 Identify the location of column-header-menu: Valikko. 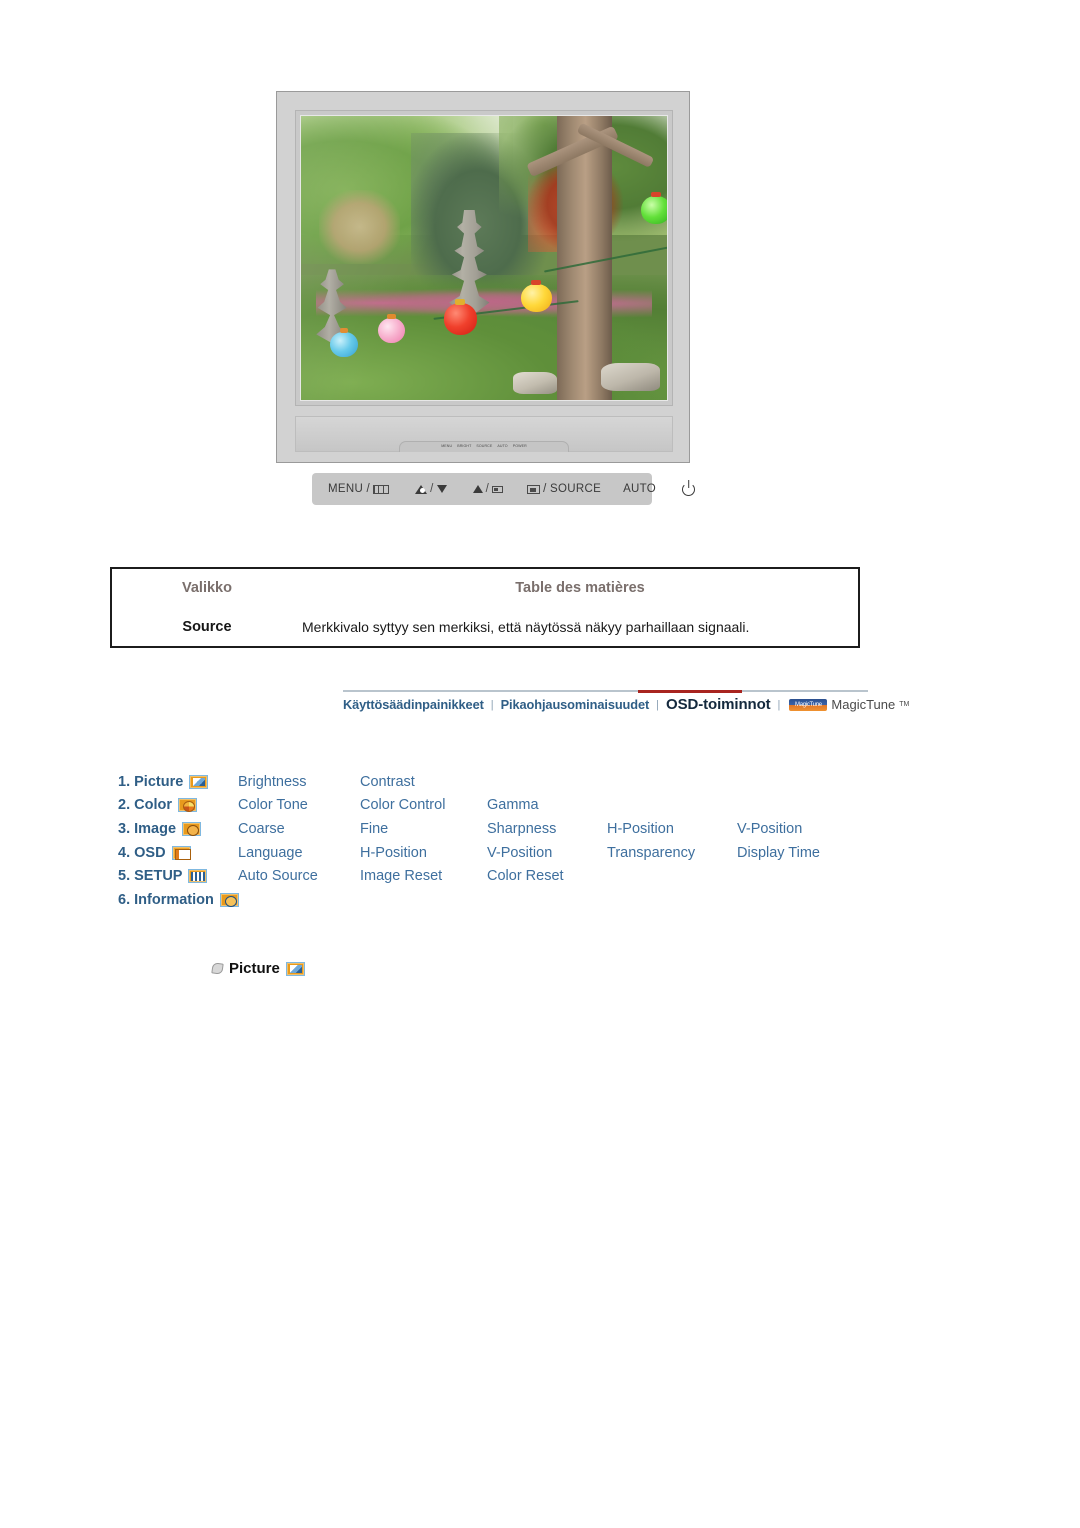
(207, 588).